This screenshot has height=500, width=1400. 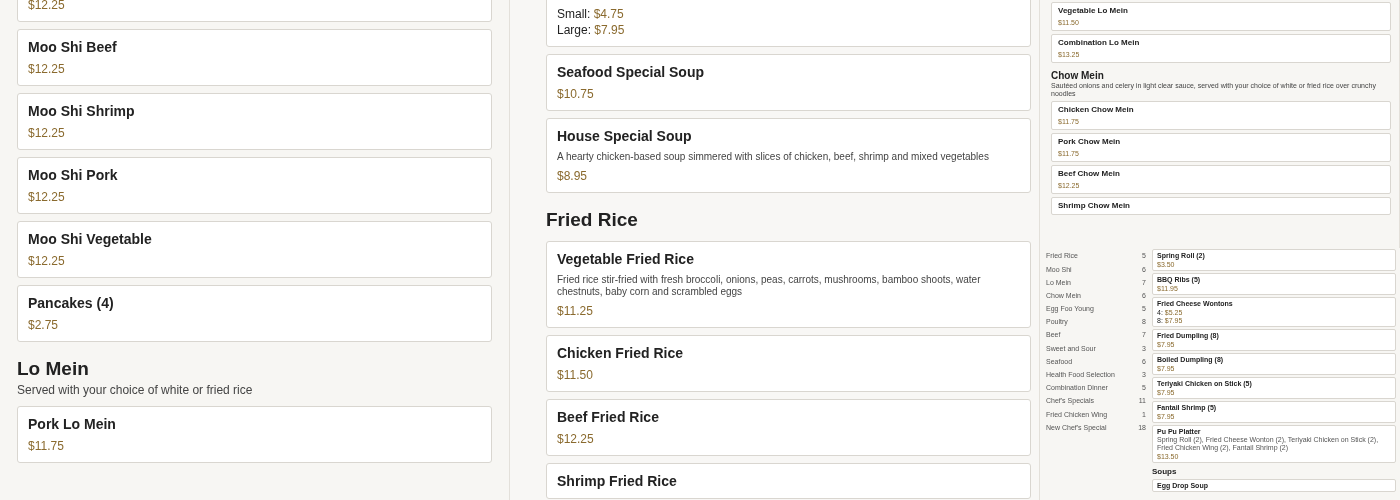 I want to click on item-name: Pancakes (4), so click(x=71, y=303).